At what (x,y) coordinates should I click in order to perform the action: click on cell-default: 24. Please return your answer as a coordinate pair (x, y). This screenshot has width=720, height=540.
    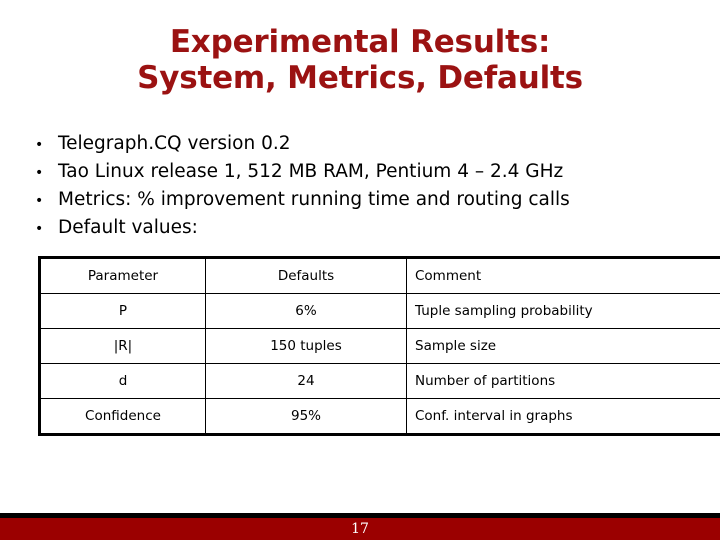
    Looking at the image, I should click on (306, 381).